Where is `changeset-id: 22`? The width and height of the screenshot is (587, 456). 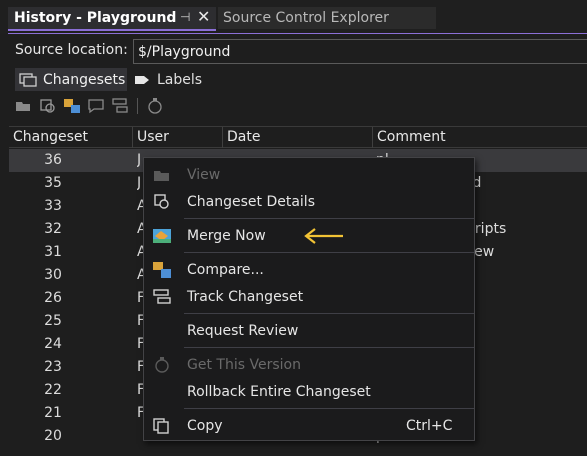
changeset-id: 22 is located at coordinates (53, 390).